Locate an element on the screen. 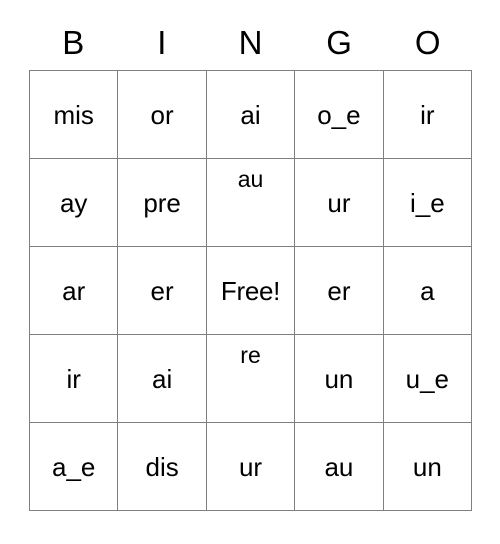 The image size is (500, 544). bingo-cell: re is located at coordinates (251, 379).